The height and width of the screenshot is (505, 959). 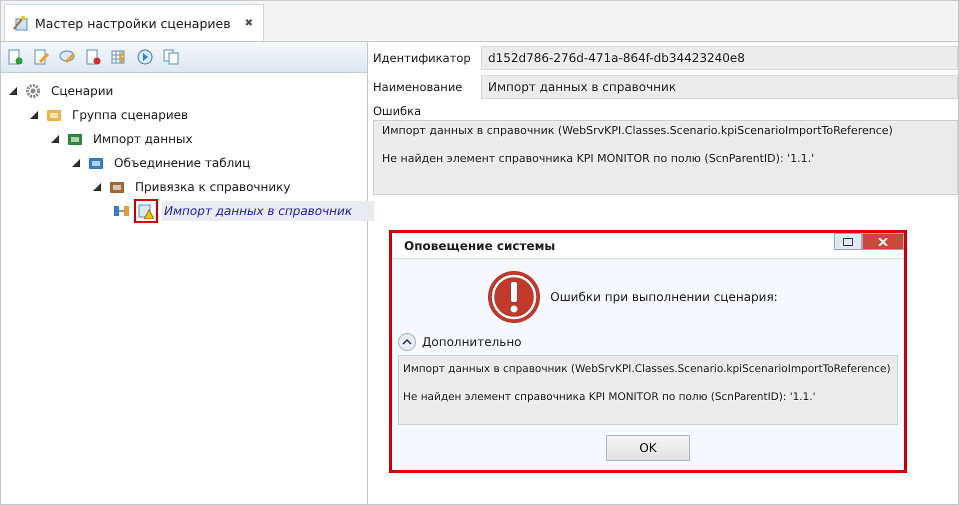 I want to click on wand-icon, so click(x=21, y=23).